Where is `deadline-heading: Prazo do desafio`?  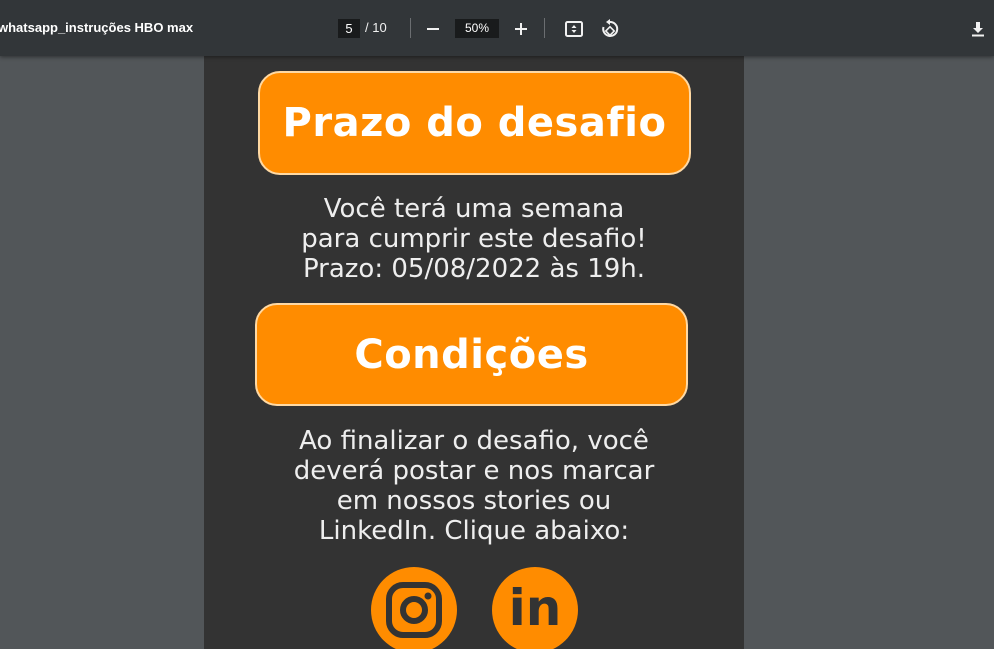
deadline-heading: Prazo do desafio is located at coordinates (474, 123).